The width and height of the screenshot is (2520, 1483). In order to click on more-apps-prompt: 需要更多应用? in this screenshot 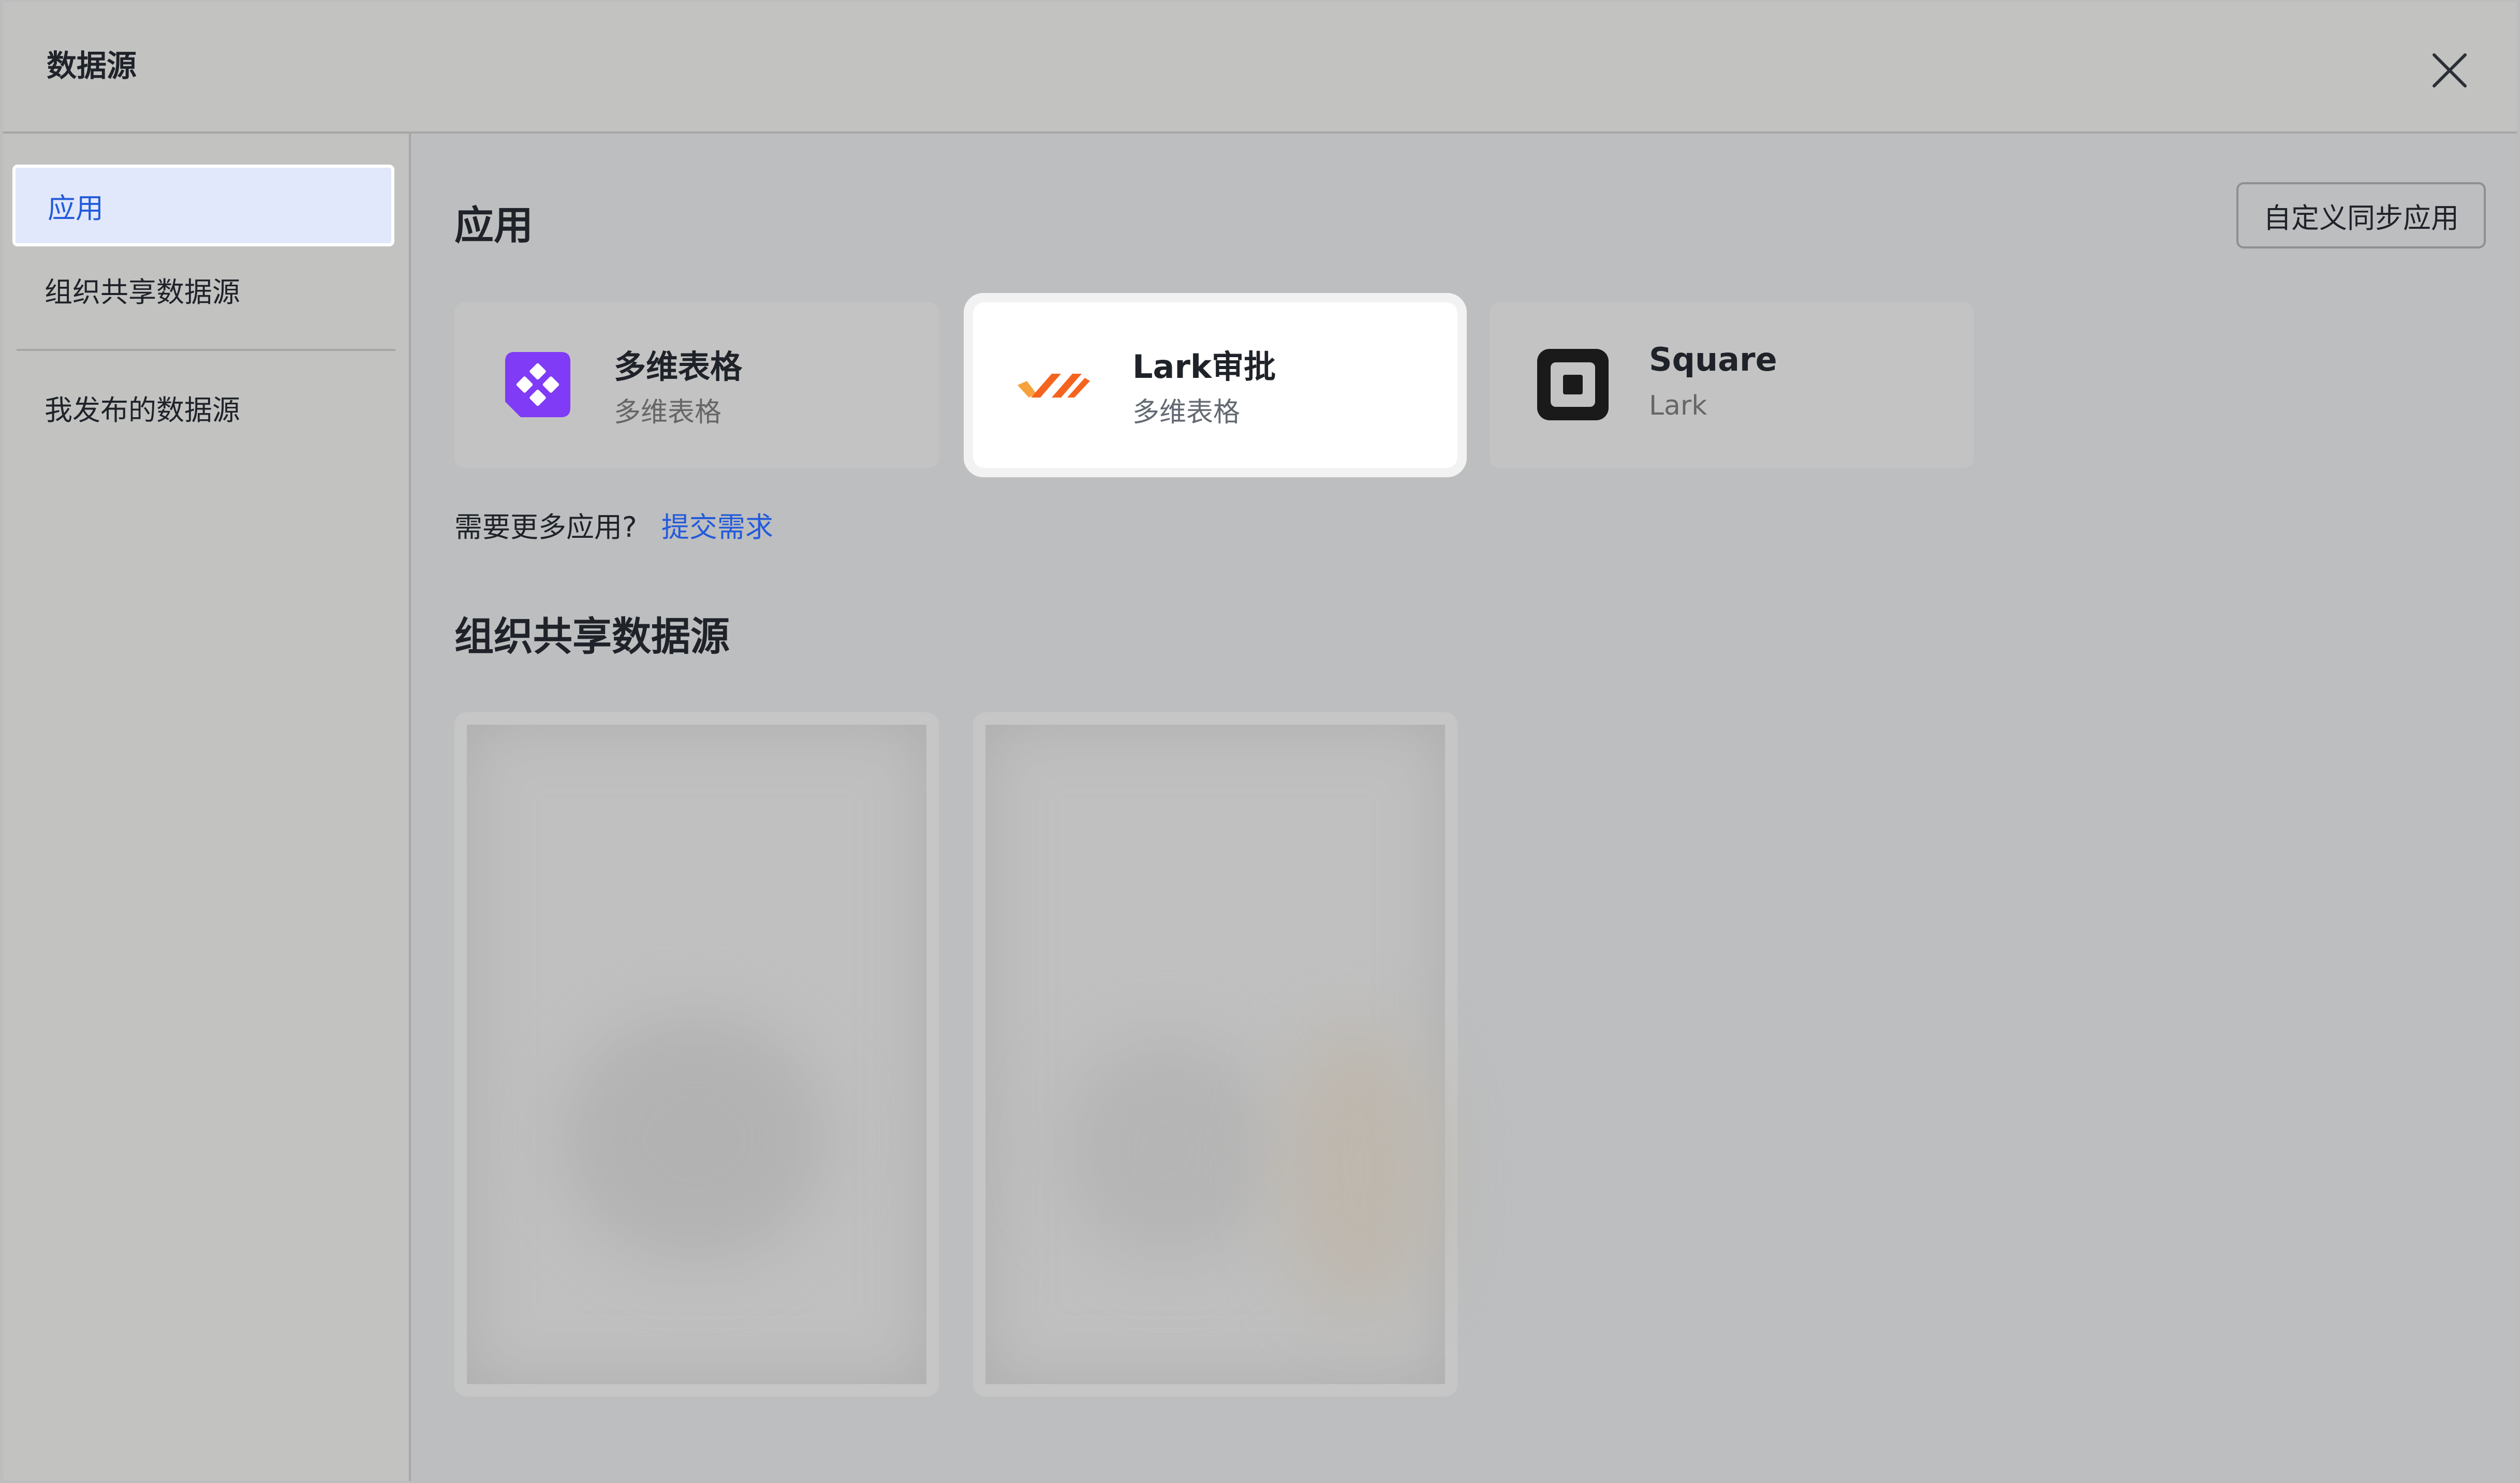, I will do `click(545, 527)`.